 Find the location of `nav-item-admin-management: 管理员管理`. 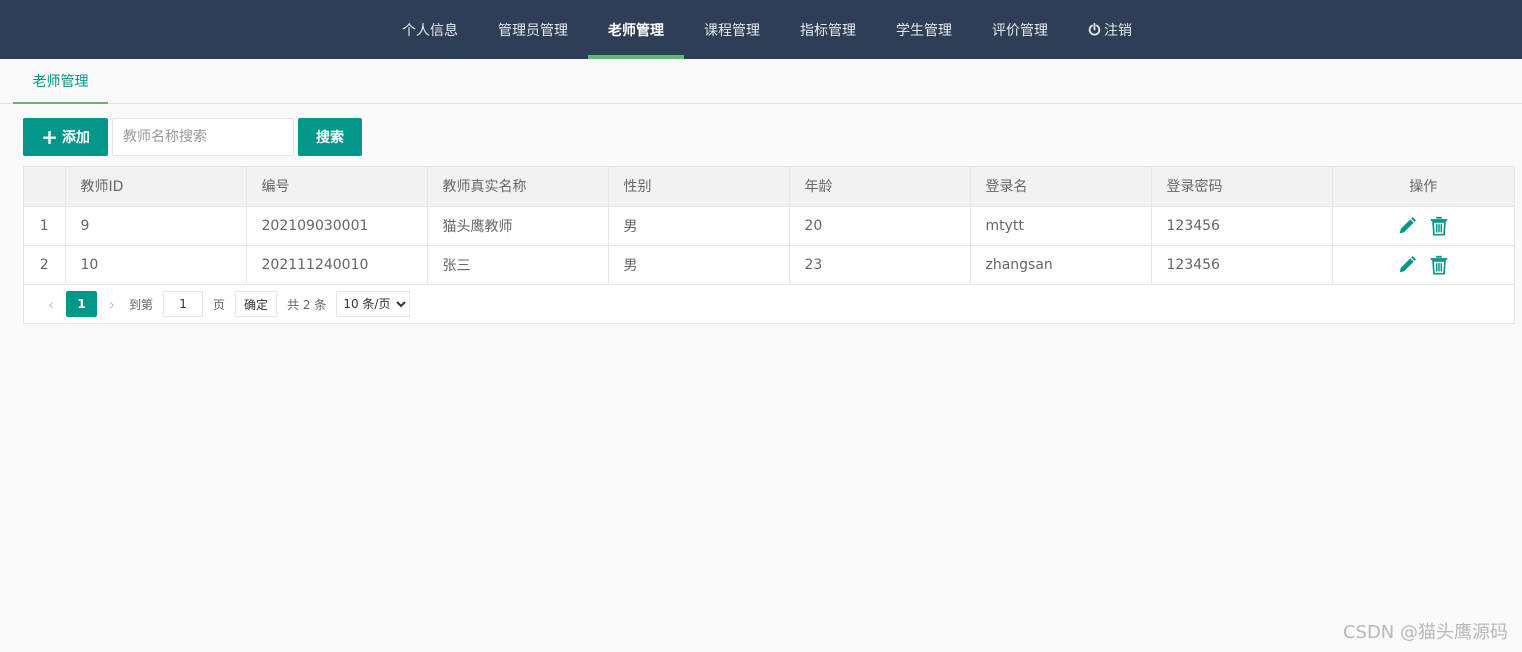

nav-item-admin-management: 管理员管理 is located at coordinates (533, 29).